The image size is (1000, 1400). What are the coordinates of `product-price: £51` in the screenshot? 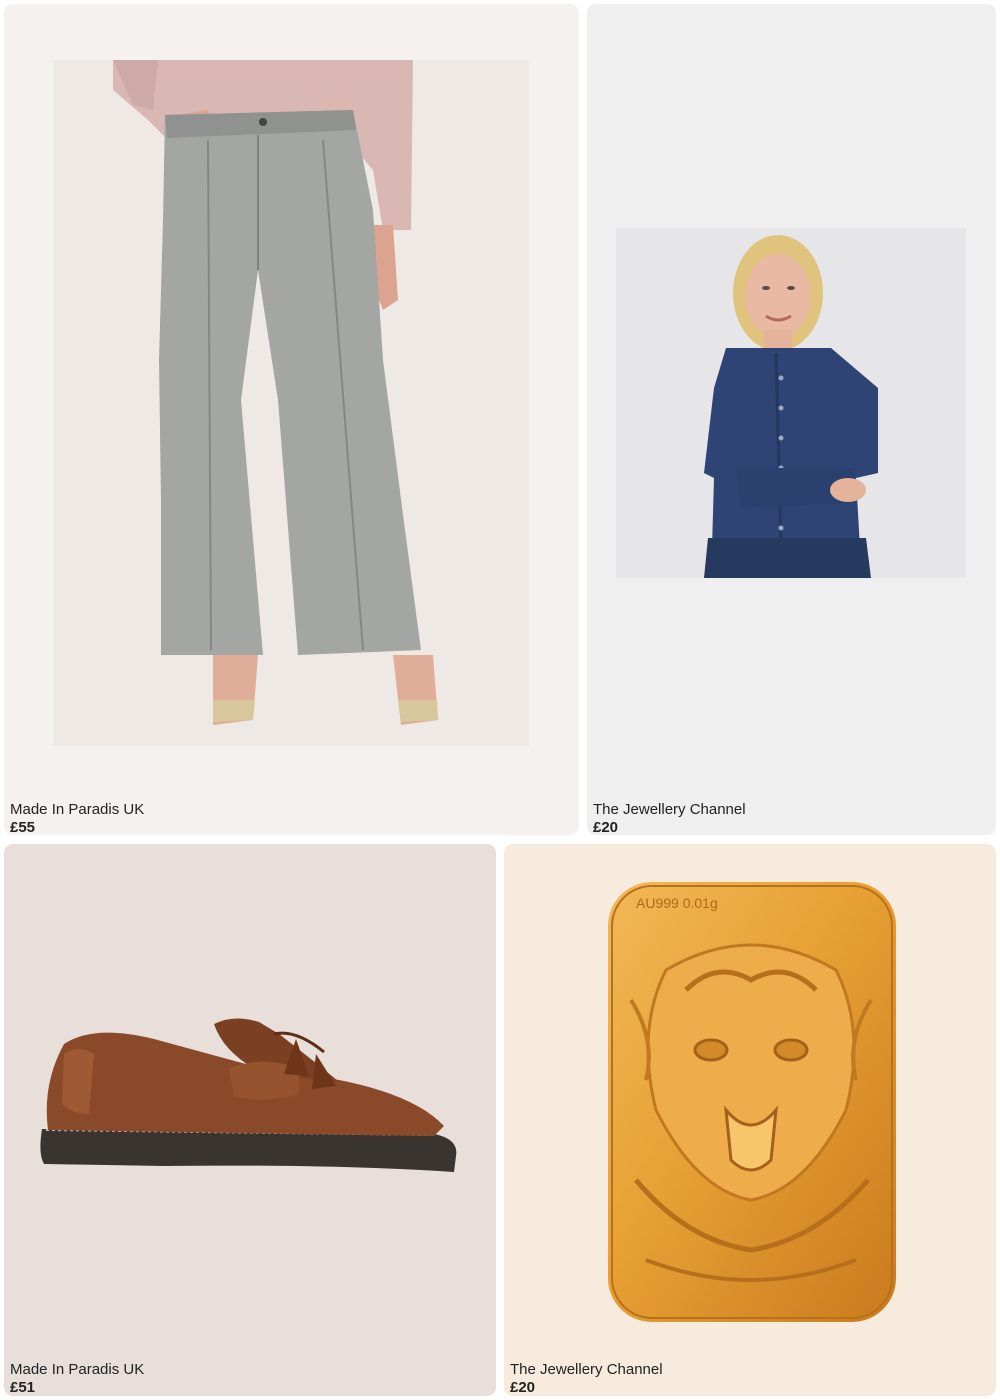 It's located at (22, 1387).